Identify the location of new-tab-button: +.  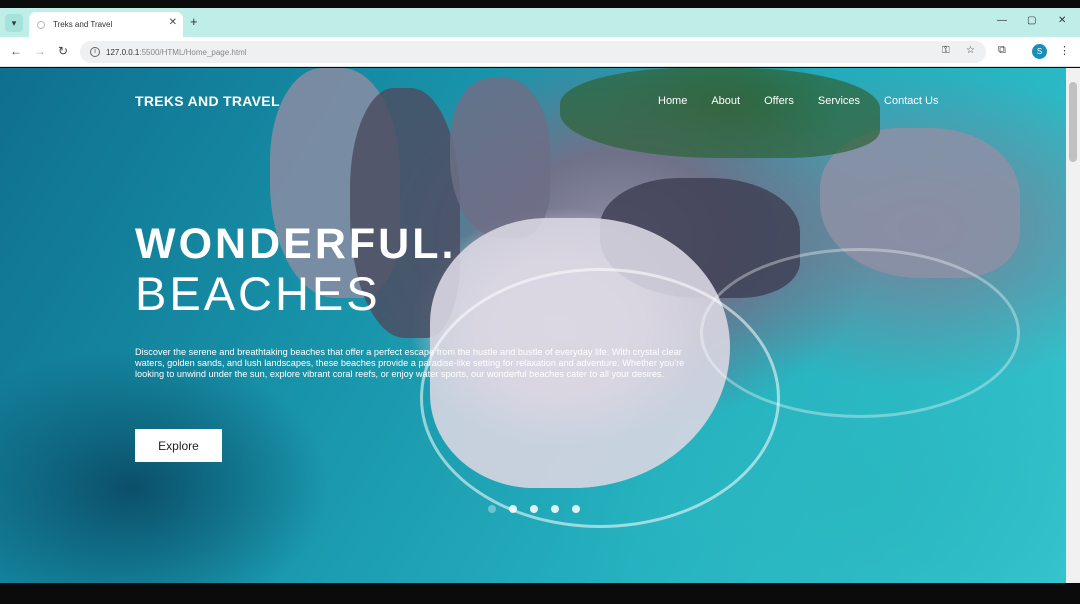
(194, 21).